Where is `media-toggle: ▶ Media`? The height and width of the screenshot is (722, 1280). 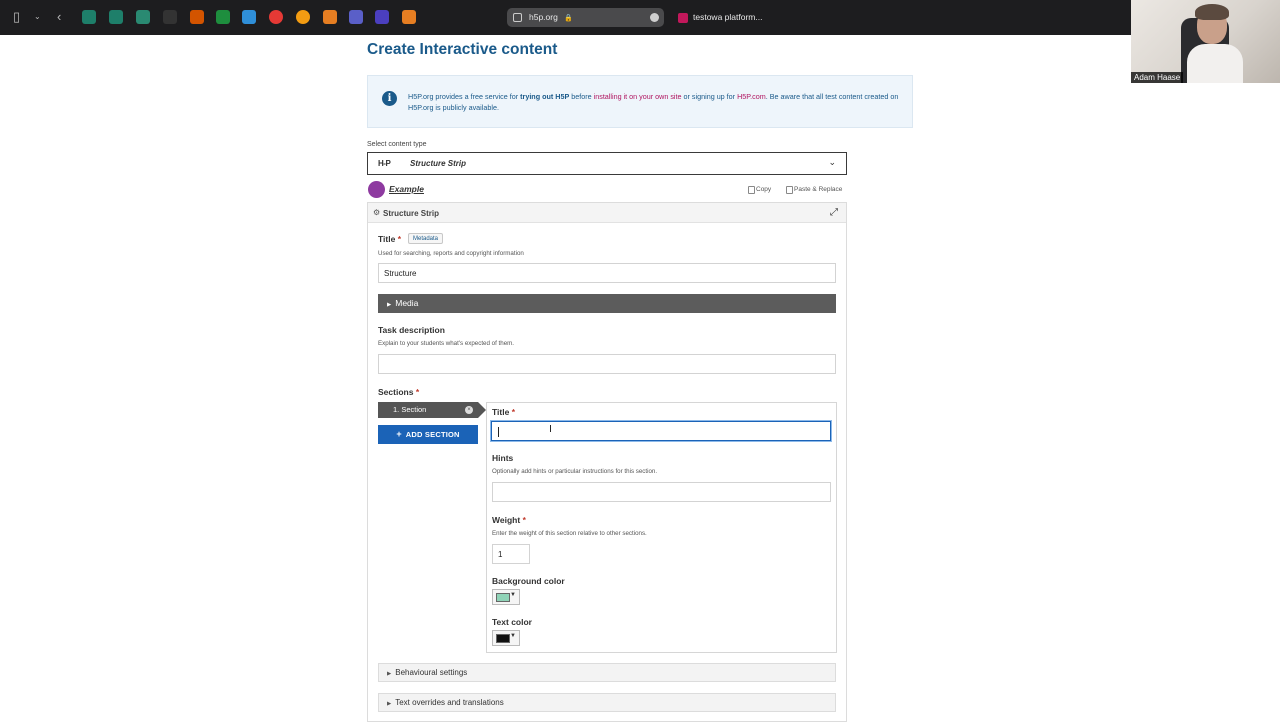 media-toggle: ▶ Media is located at coordinates (607, 303).